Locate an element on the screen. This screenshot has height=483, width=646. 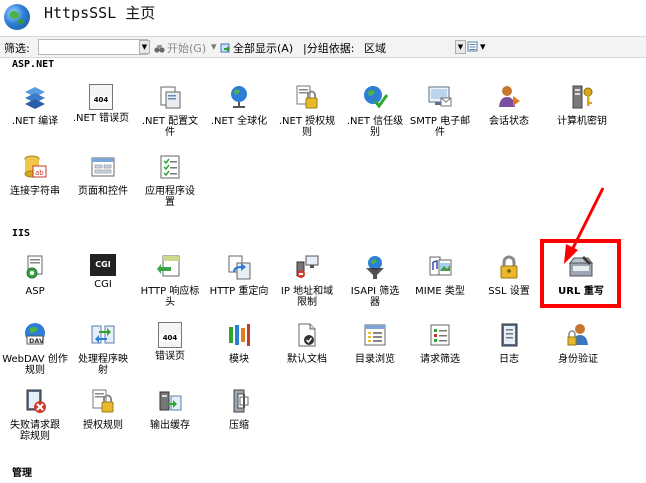
start-dropdown-arrow: ▾ is located at coordinates (214, 46).